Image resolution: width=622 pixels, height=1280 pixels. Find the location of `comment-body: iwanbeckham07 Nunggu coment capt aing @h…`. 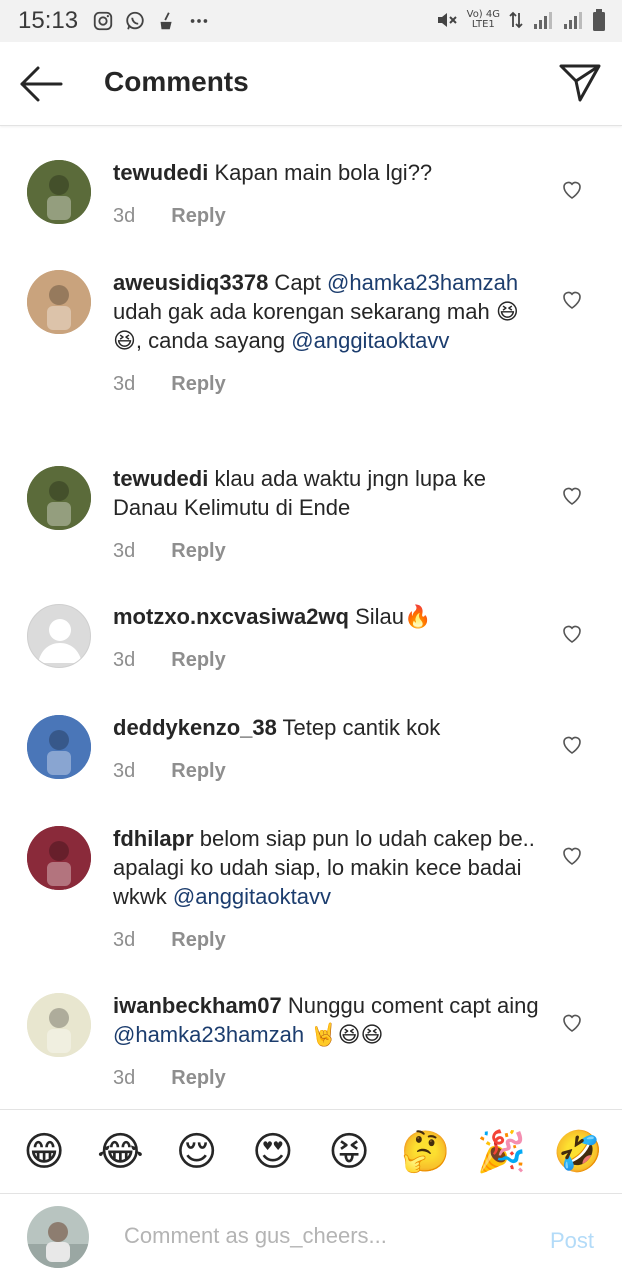

comment-body: iwanbeckham07 Nunggu coment capt aing @h… is located at coordinates (328, 1040).